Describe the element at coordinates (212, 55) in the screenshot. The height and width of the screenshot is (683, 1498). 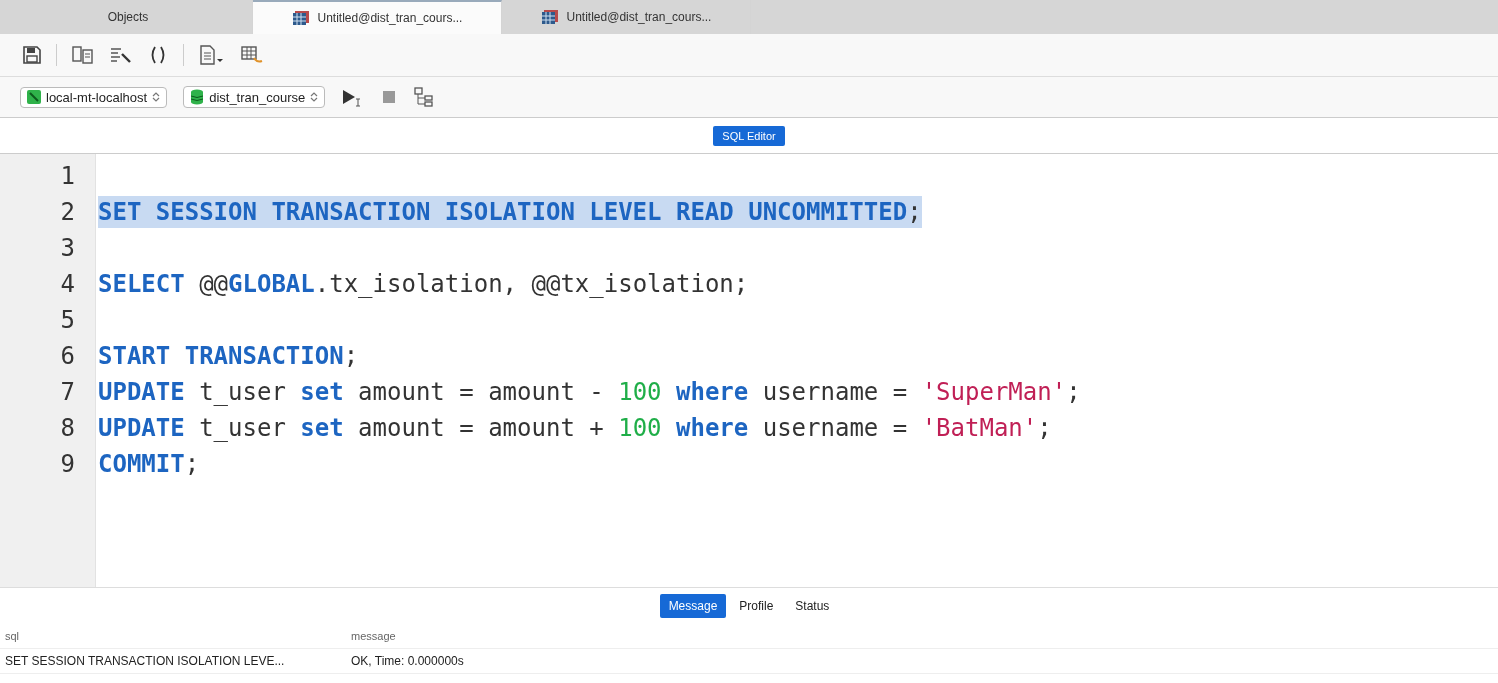
I see `document-dropdown-icon` at that location.